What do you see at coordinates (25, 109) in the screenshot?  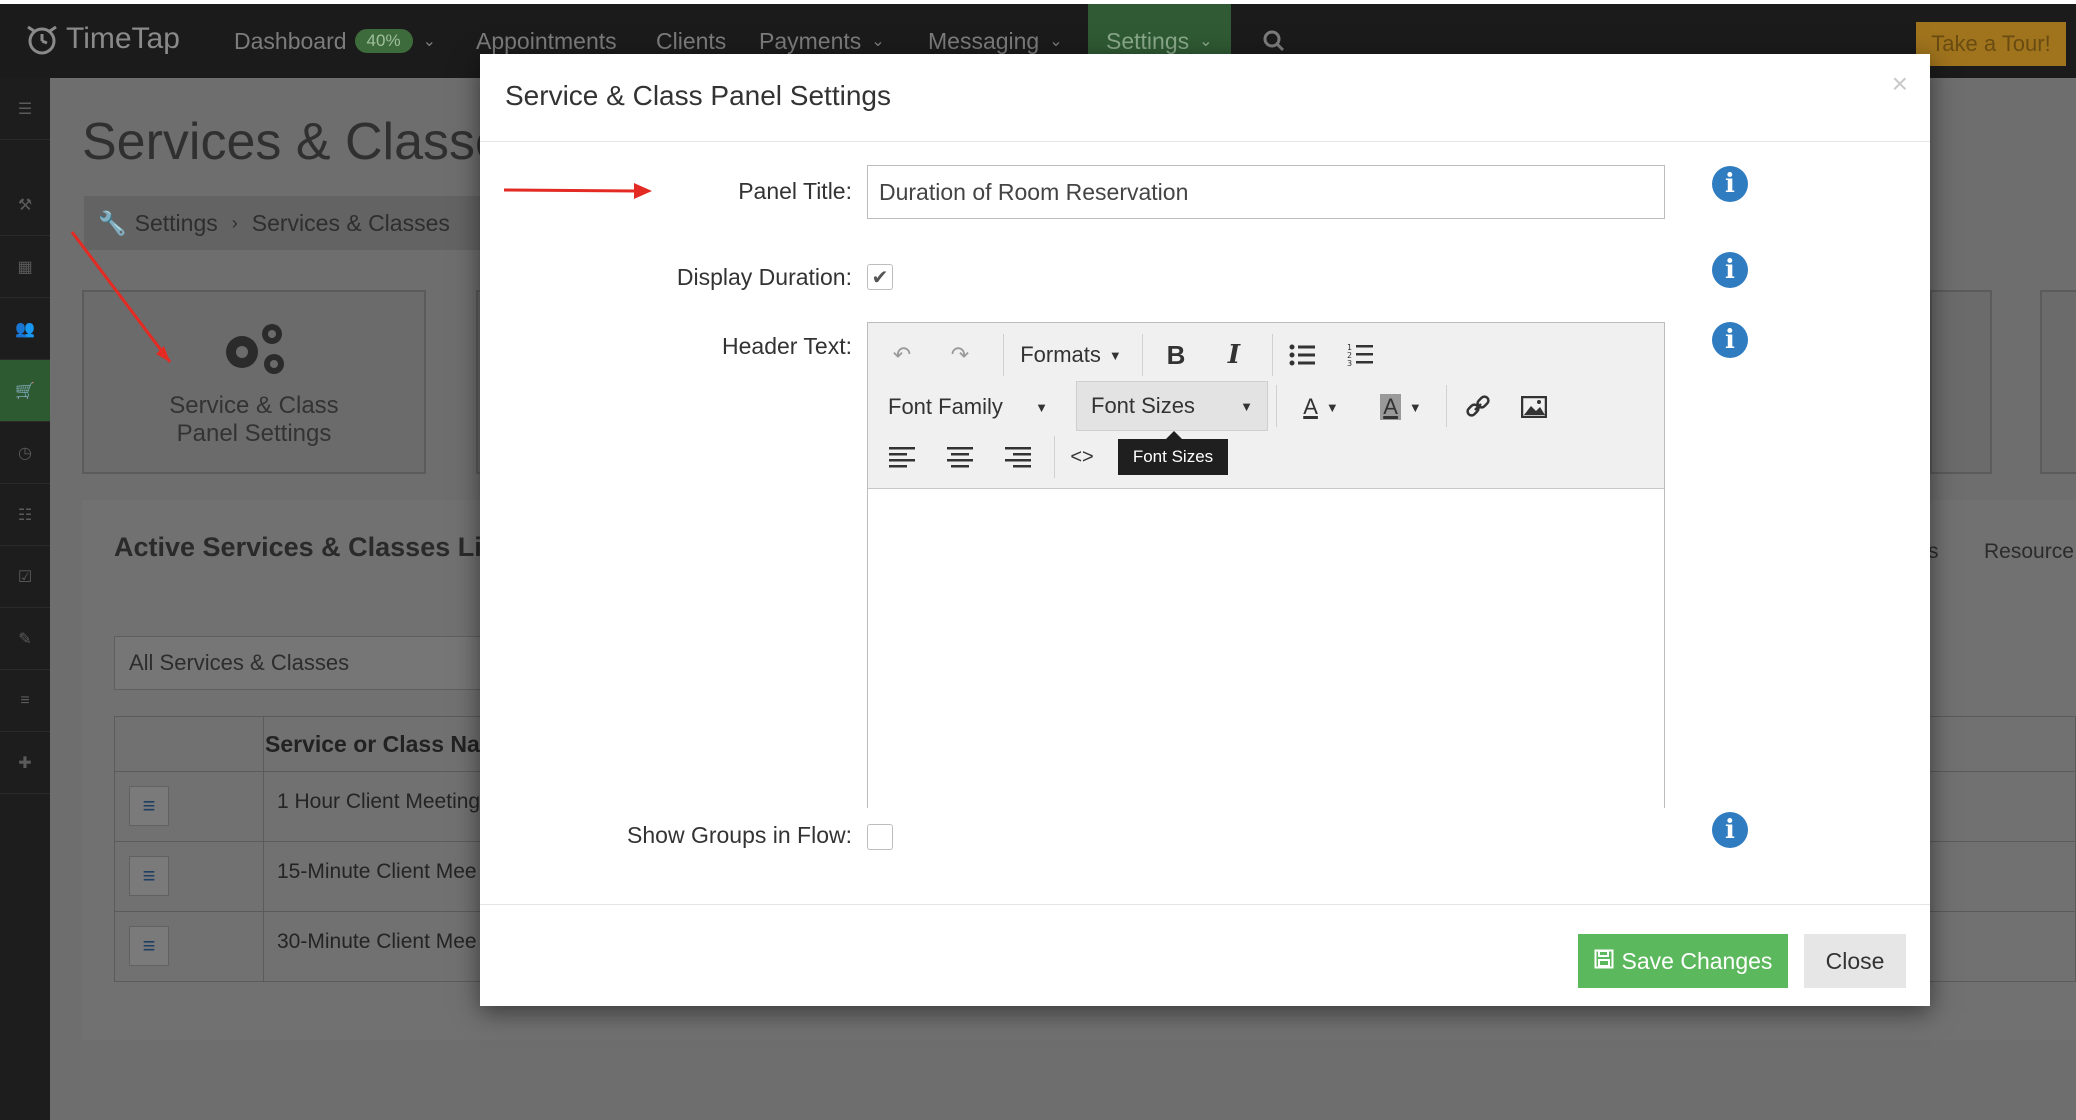 I see `menu-icon: ☰` at bounding box center [25, 109].